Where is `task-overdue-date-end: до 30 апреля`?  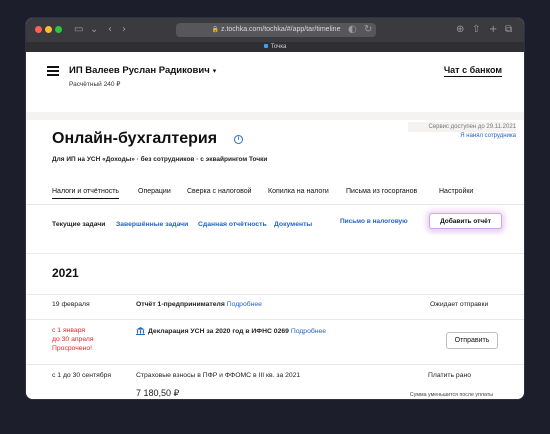
task-overdue-date-end: до 30 апреля is located at coordinates (73, 339).